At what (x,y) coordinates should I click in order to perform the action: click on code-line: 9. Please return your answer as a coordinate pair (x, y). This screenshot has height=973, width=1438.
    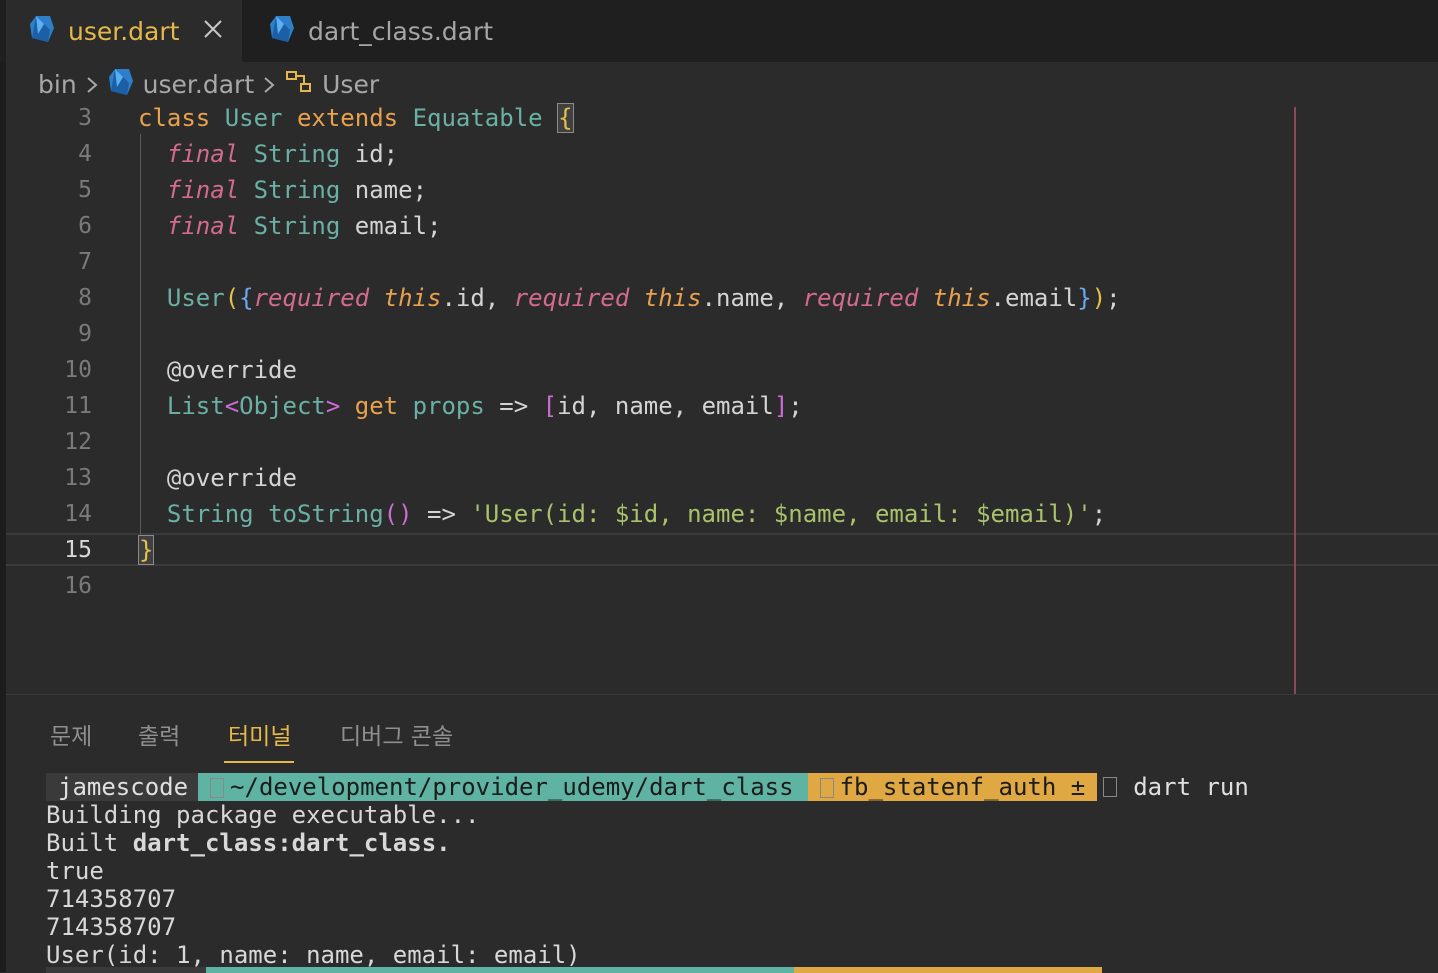
    Looking at the image, I should click on (722, 334).